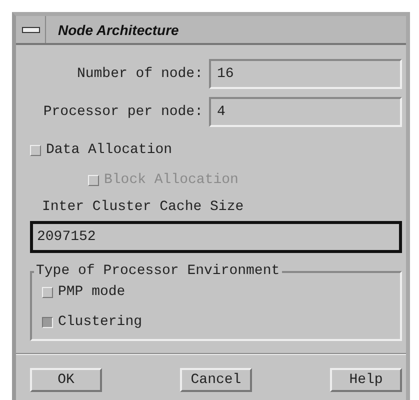 The height and width of the screenshot is (400, 419). I want to click on group-title: Type of Processor Environment, so click(158, 271).